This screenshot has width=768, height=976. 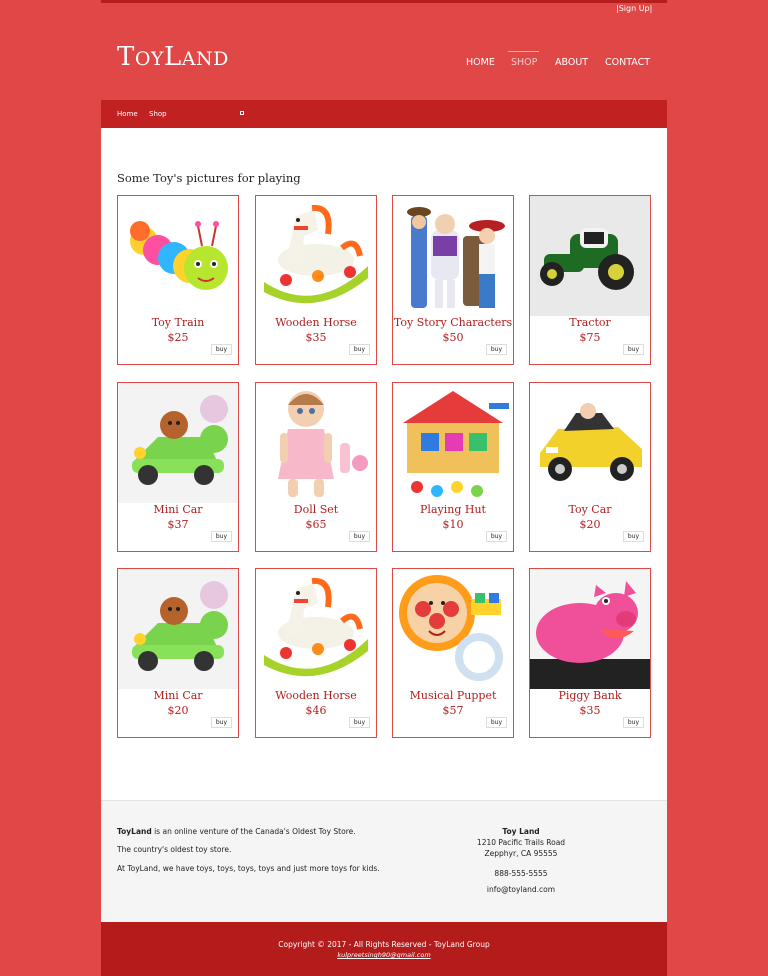 I want to click on tractor-icon, so click(x=590, y=256).